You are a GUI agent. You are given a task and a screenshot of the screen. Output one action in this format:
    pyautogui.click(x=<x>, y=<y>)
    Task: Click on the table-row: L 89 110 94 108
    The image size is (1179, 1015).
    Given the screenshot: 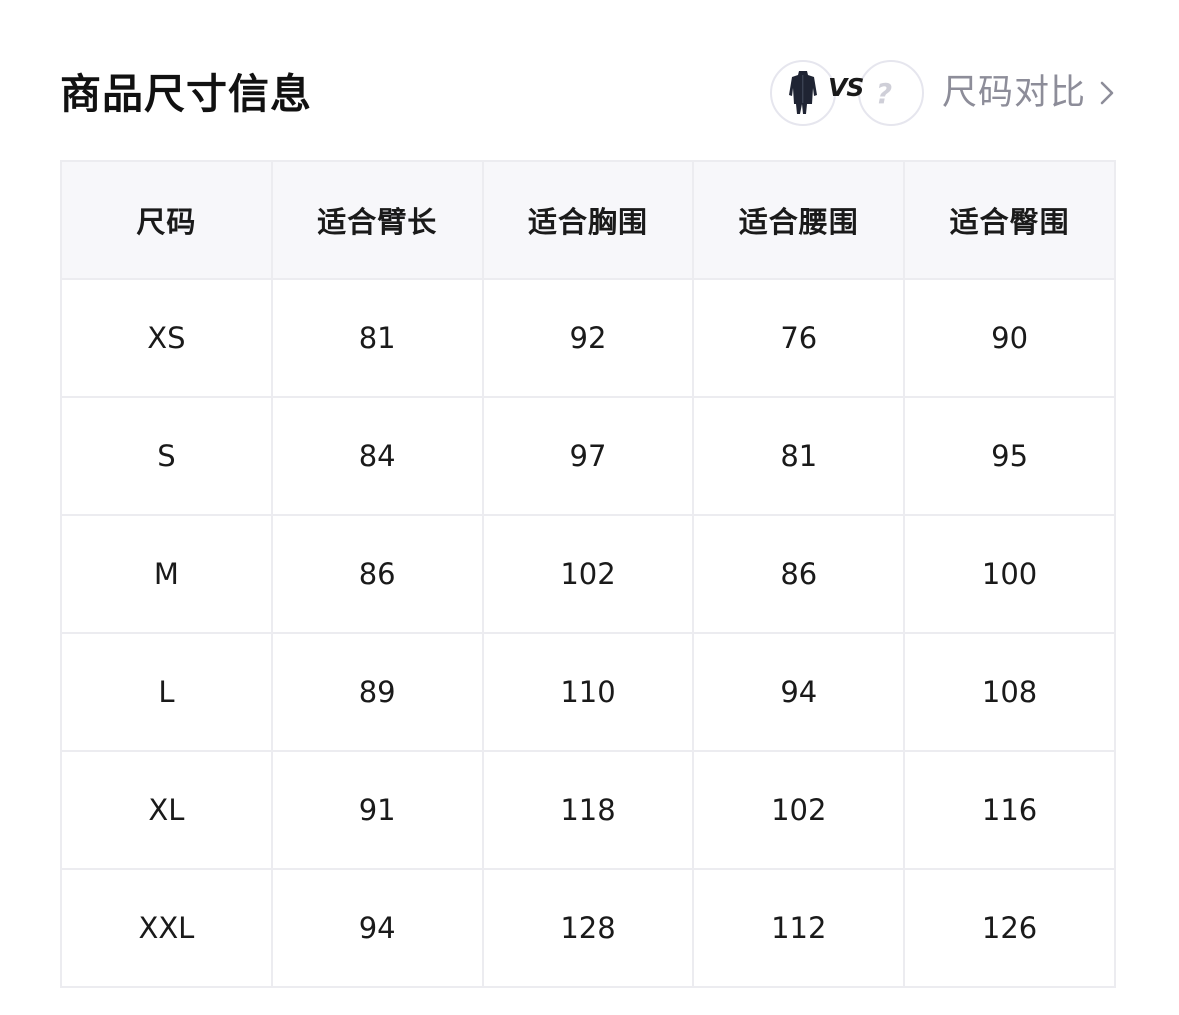 What is the action you would take?
    pyautogui.click(x=588, y=692)
    